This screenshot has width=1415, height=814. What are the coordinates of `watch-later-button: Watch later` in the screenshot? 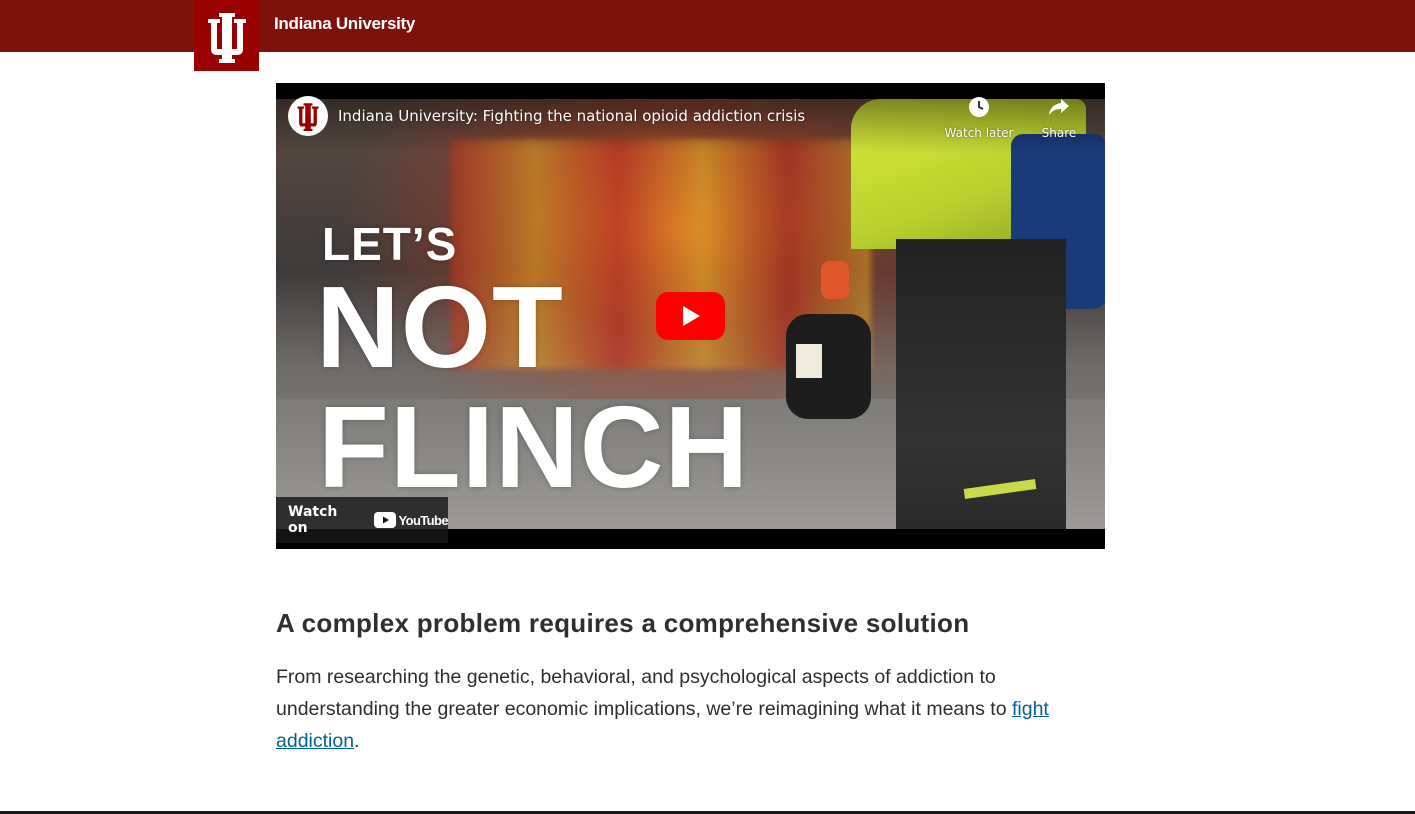 It's located at (979, 117).